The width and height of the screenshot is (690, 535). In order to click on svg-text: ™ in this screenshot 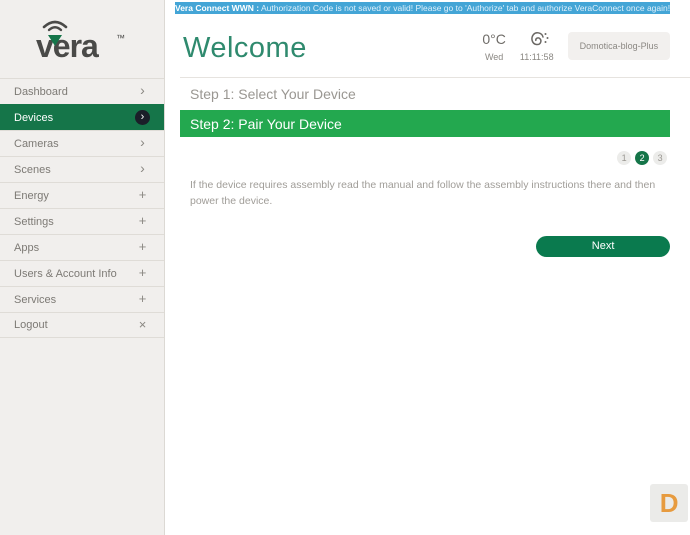, I will do `click(120, 38)`.